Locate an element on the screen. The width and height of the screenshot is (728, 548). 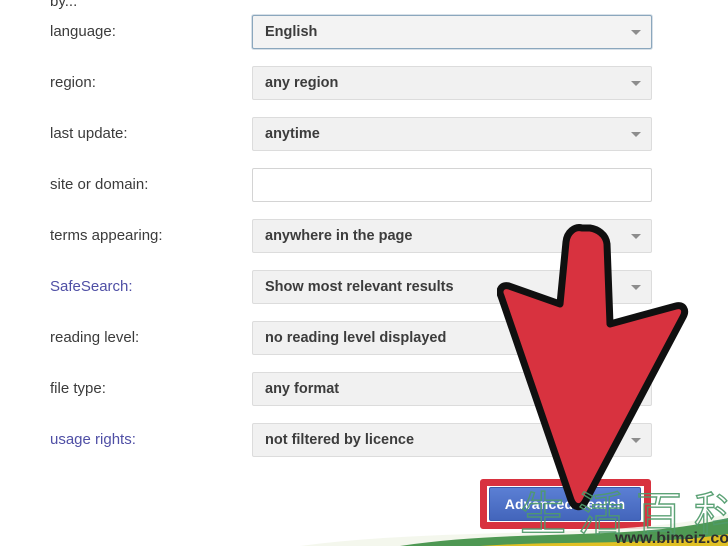
safesearch-select: Show most relevant results is located at coordinates (452, 287).